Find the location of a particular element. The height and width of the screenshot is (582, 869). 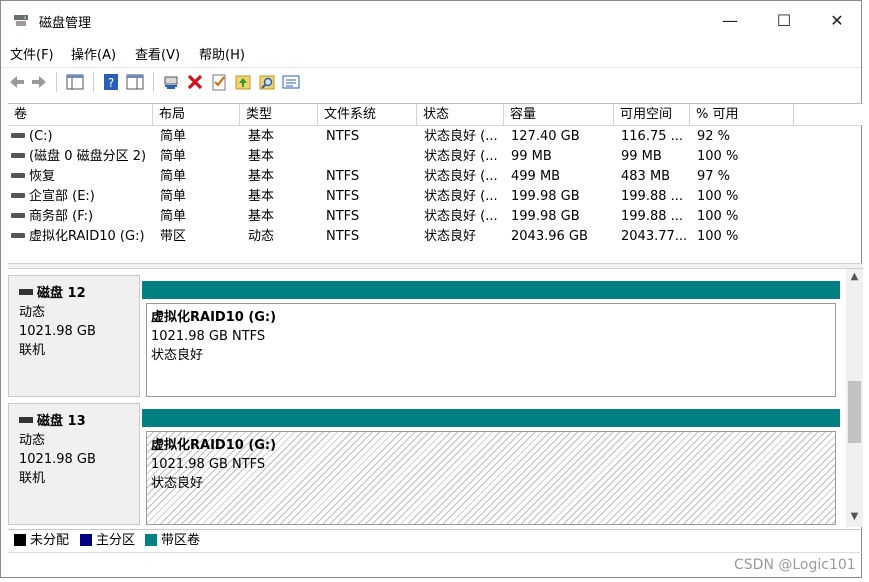

partition-size-fs: 1021.98 GB NTFS is located at coordinates (208, 464).